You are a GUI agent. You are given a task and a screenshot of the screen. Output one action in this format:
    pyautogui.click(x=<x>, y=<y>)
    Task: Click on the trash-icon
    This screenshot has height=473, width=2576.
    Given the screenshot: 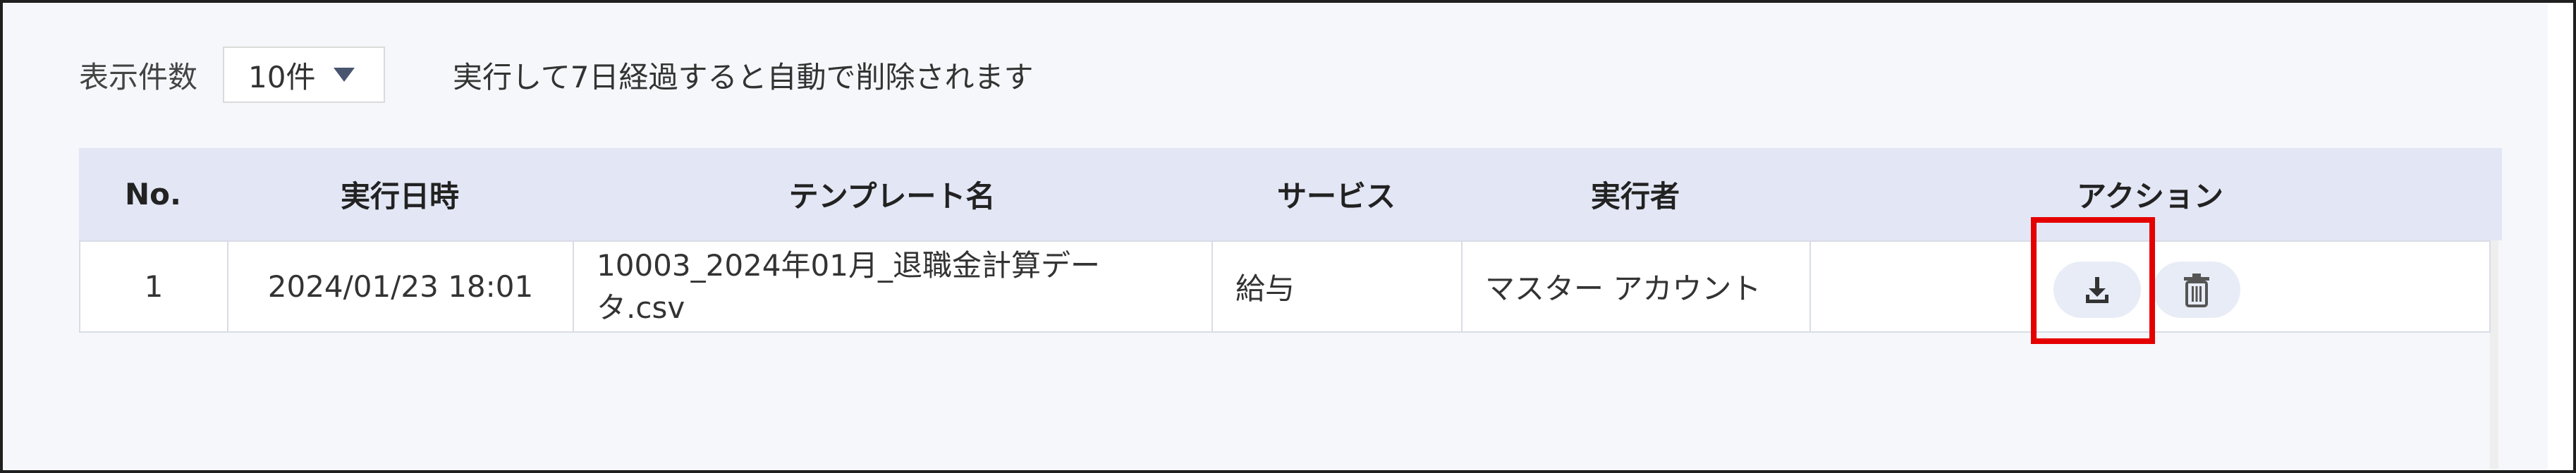 What is the action you would take?
    pyautogui.click(x=2196, y=290)
    